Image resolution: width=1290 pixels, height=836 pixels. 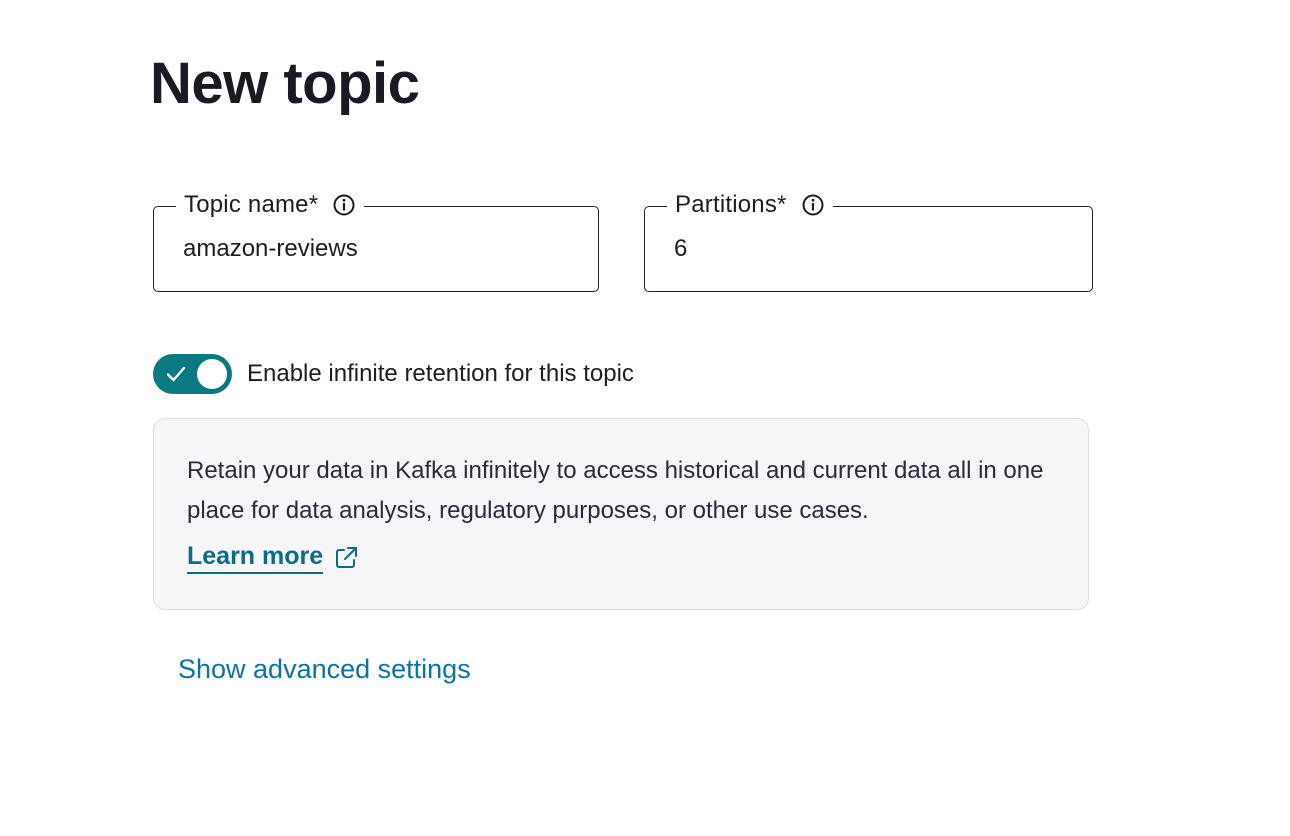 What do you see at coordinates (440, 374) in the screenshot?
I see `retention-toggle-label: Enable infinite retention for this topic` at bounding box center [440, 374].